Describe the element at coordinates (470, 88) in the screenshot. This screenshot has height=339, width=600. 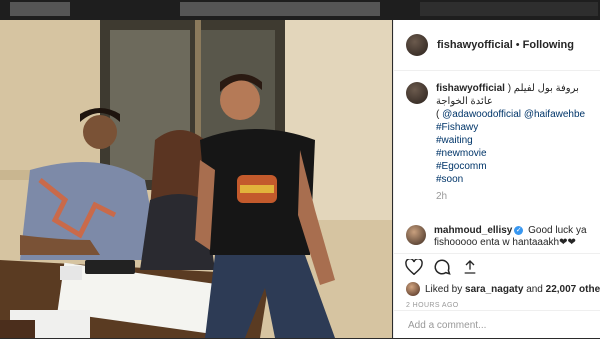
I see `caption-username: fishawyofficial` at that location.